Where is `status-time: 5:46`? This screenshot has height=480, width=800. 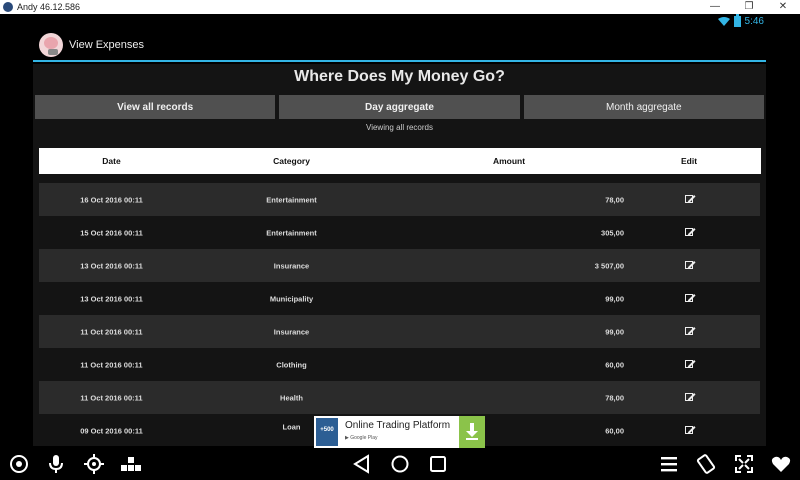
status-time: 5:46 is located at coordinates (754, 21).